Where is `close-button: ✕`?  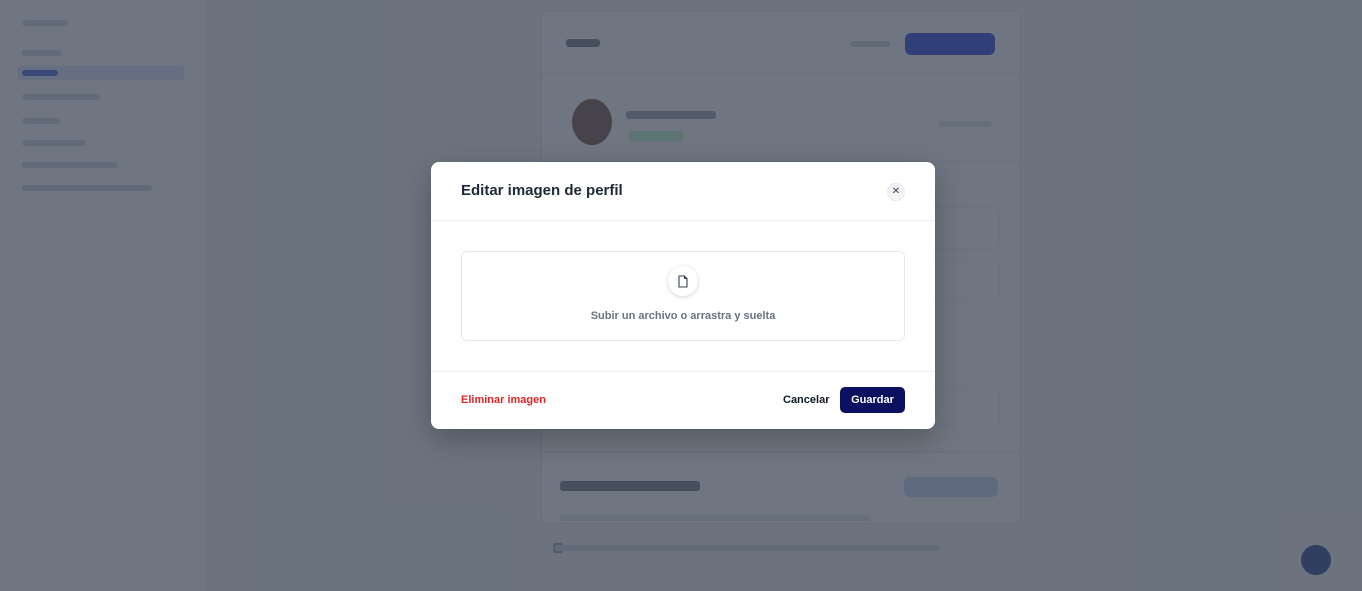
close-button: ✕ is located at coordinates (896, 192).